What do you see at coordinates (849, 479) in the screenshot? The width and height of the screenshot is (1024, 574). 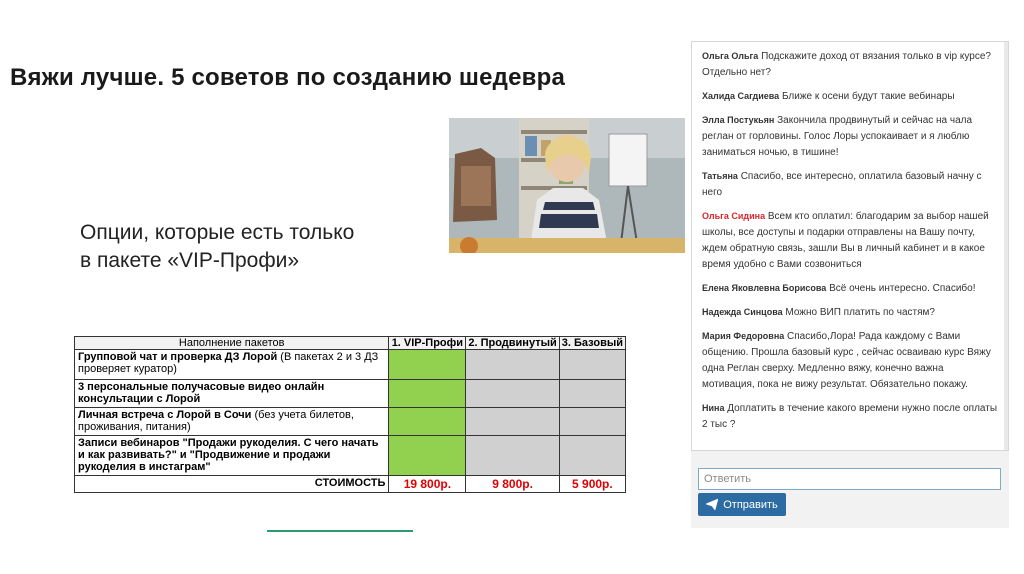 I see `reply-input: Ответить` at bounding box center [849, 479].